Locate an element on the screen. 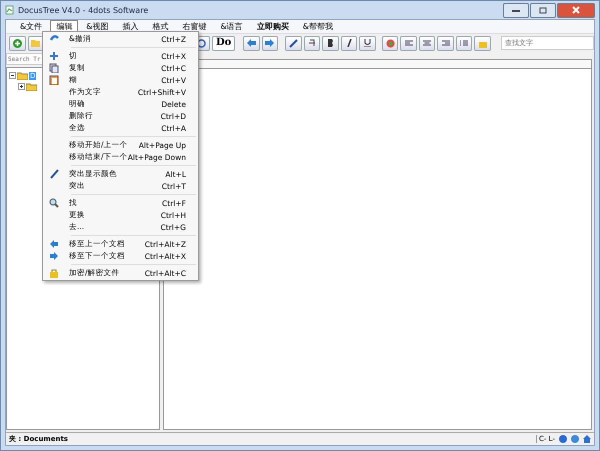 This screenshot has width=600, height=451. align-left-icon is located at coordinates (408, 43).